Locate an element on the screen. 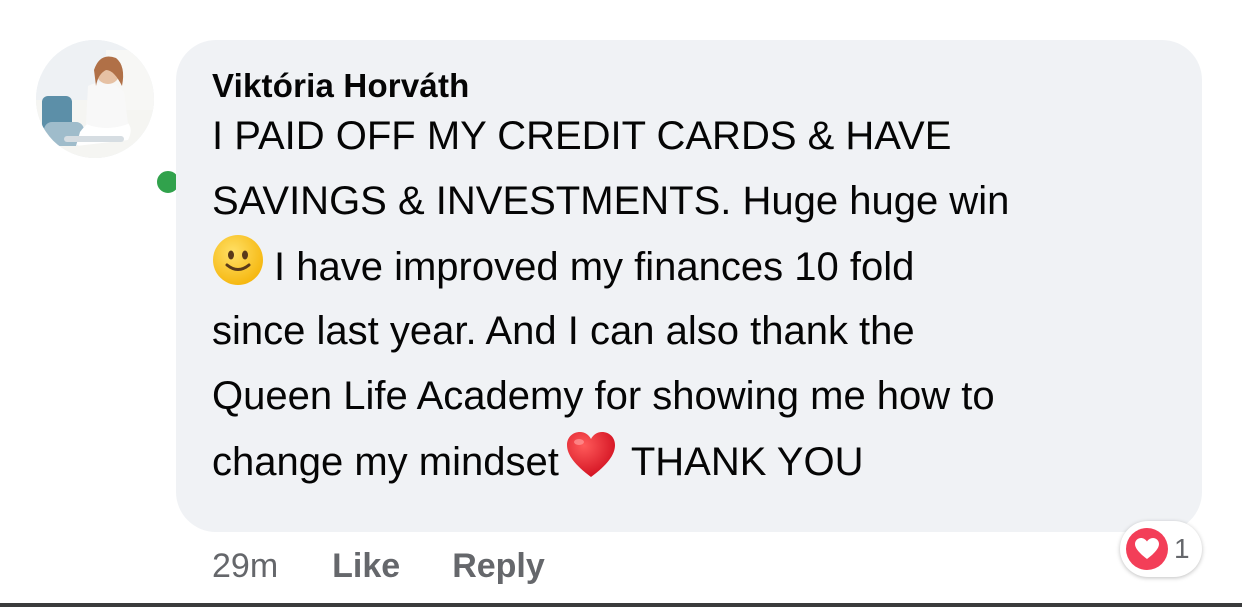  commenter-avatar-wrap is located at coordinates (110, 119).